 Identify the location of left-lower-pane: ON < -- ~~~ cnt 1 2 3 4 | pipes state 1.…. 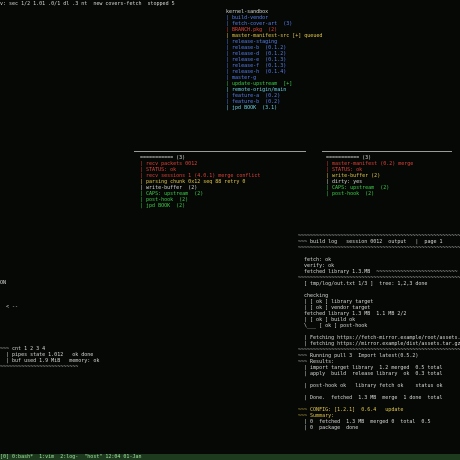
(70, 327).